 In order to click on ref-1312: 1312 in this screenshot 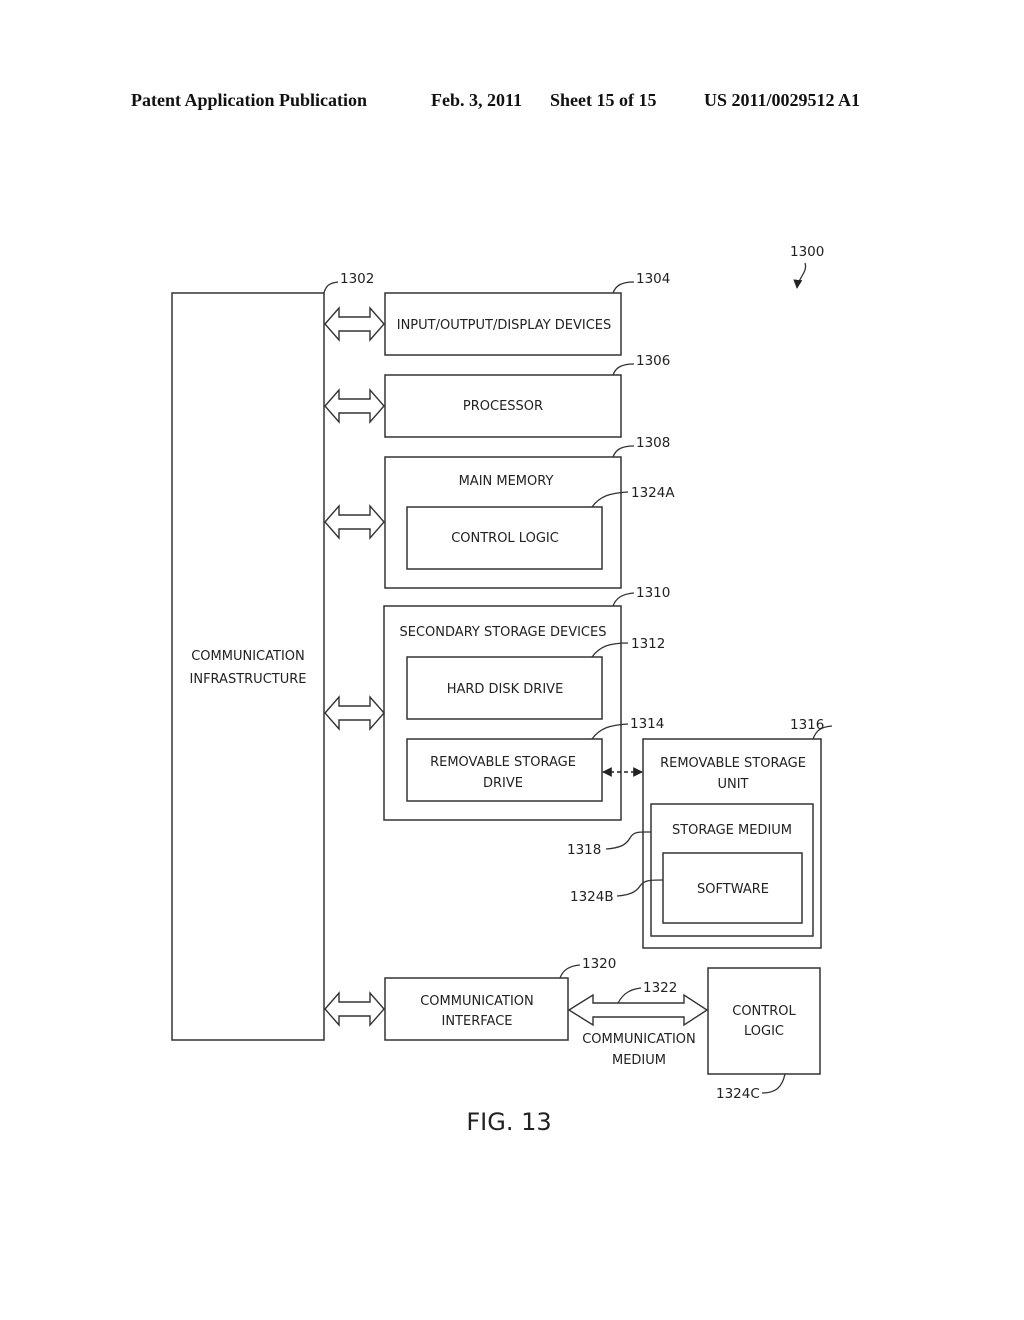, I will do `click(648, 644)`.